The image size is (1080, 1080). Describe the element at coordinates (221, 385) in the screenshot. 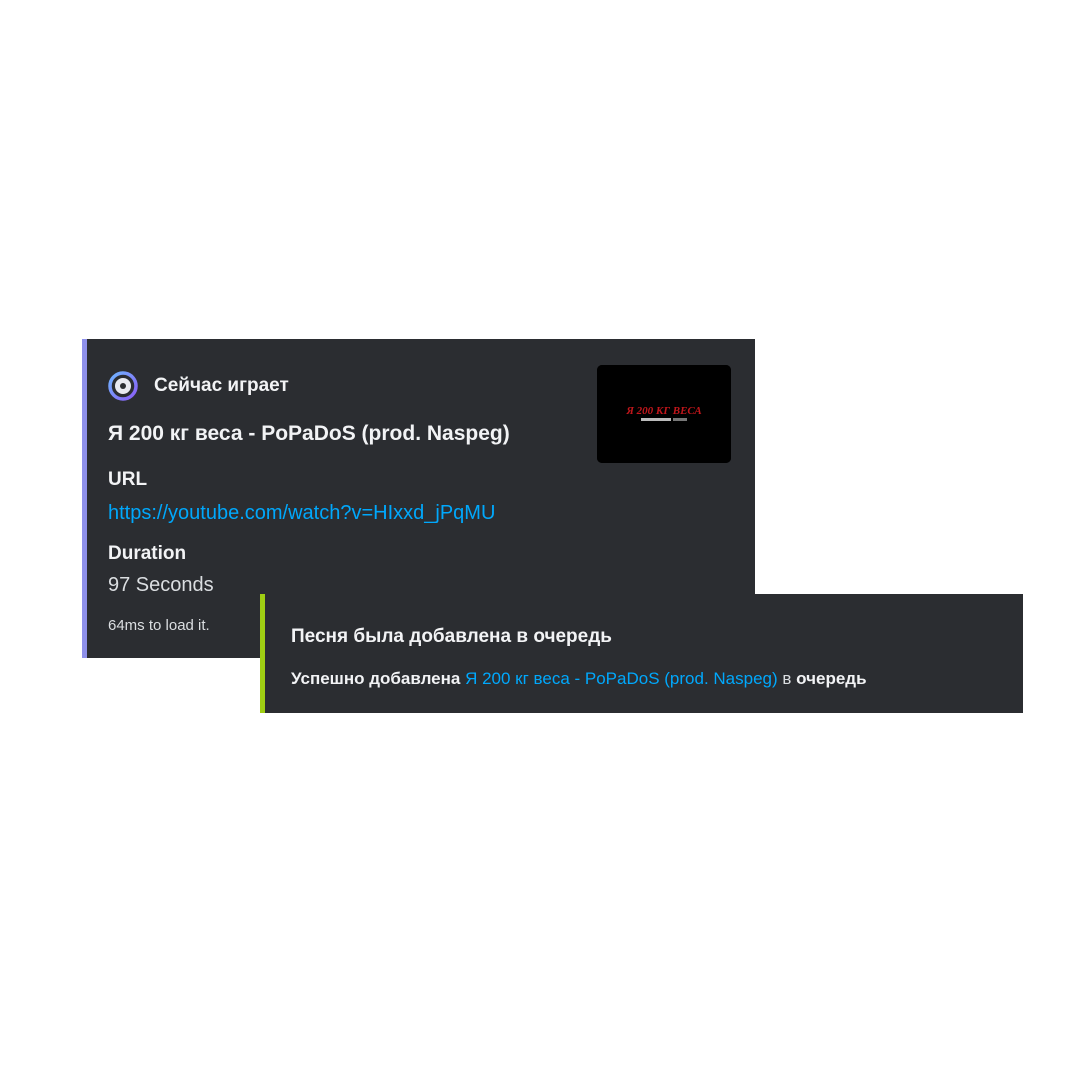

I see `embed-author-name: Сейчас играет` at that location.